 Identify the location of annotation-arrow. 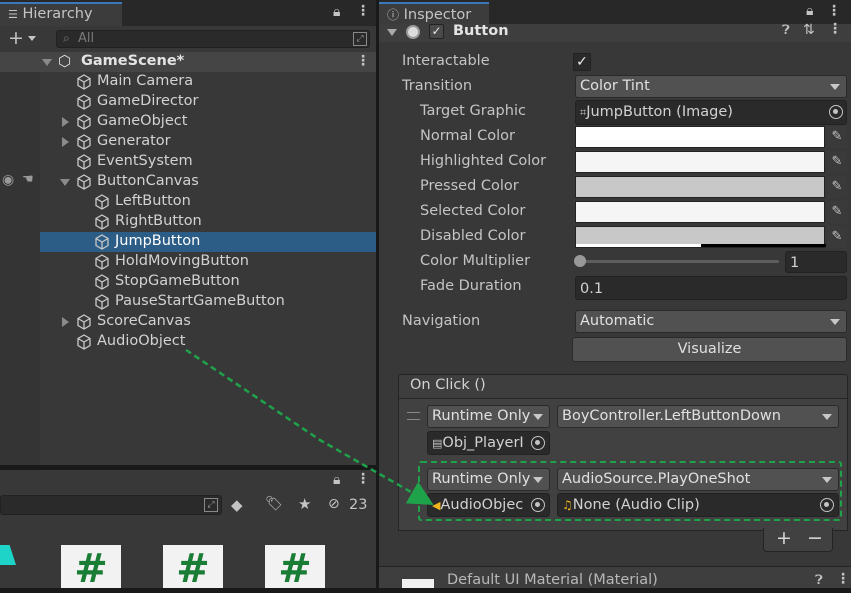
(309, 426).